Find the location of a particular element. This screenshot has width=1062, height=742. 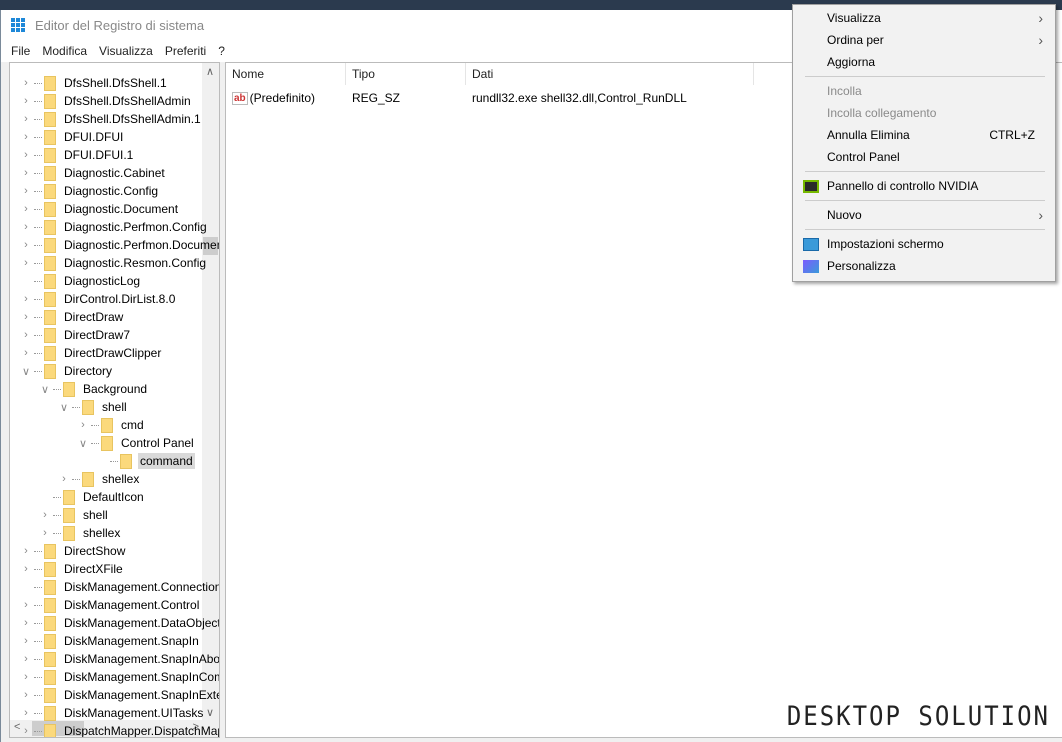

tree-item: › DiskManagement.DataObject is located at coordinates (119, 623).